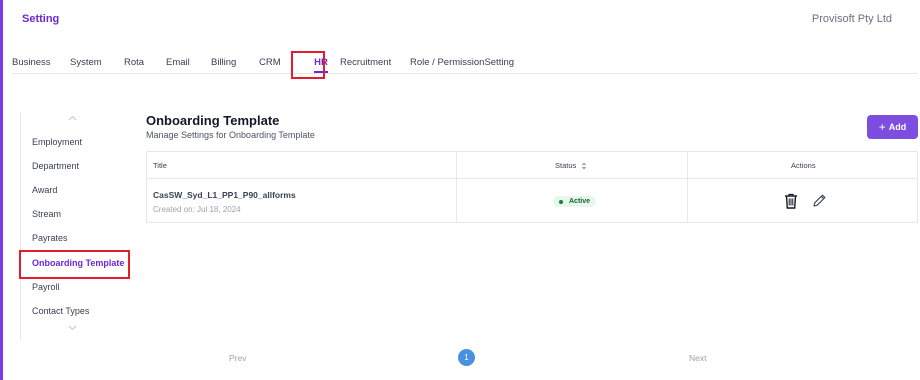 This screenshot has width=920, height=380. Describe the element at coordinates (188, 62) in the screenshot. I see `tab-email: Email` at that location.